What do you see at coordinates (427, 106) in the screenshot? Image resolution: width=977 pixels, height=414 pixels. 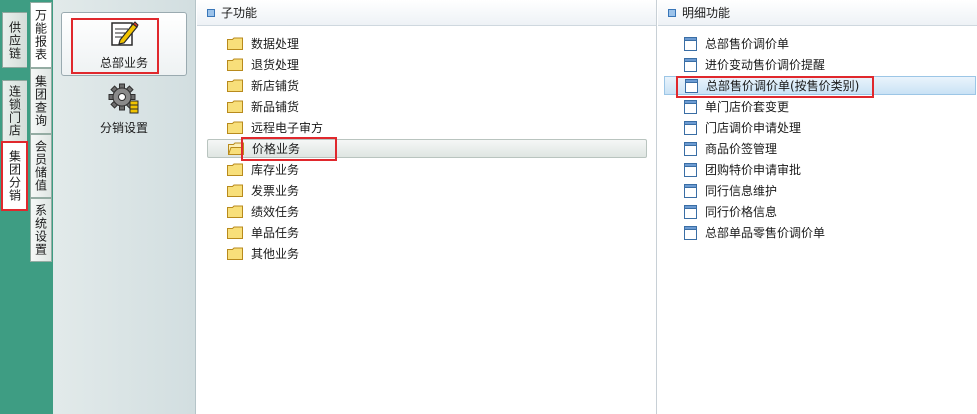 I see `sub-item-new-product-stocking: 新品铺货` at bounding box center [427, 106].